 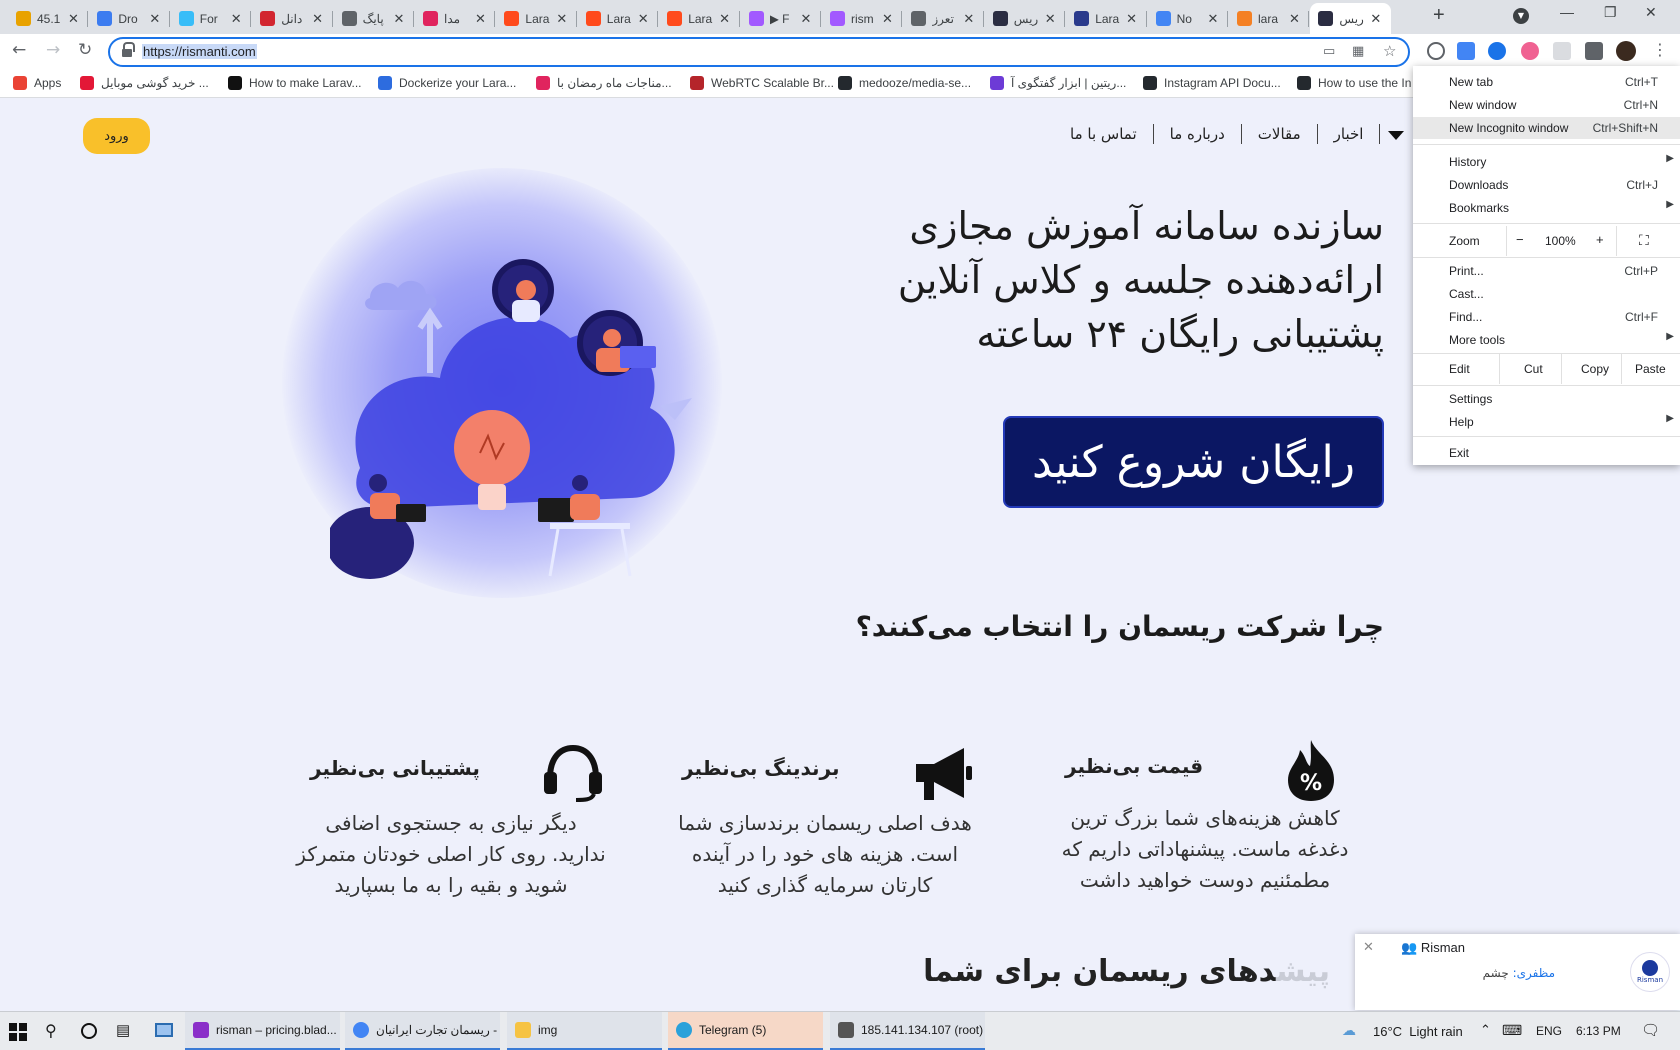 I want to click on translate-extension-icon, so click(x=1466, y=51).